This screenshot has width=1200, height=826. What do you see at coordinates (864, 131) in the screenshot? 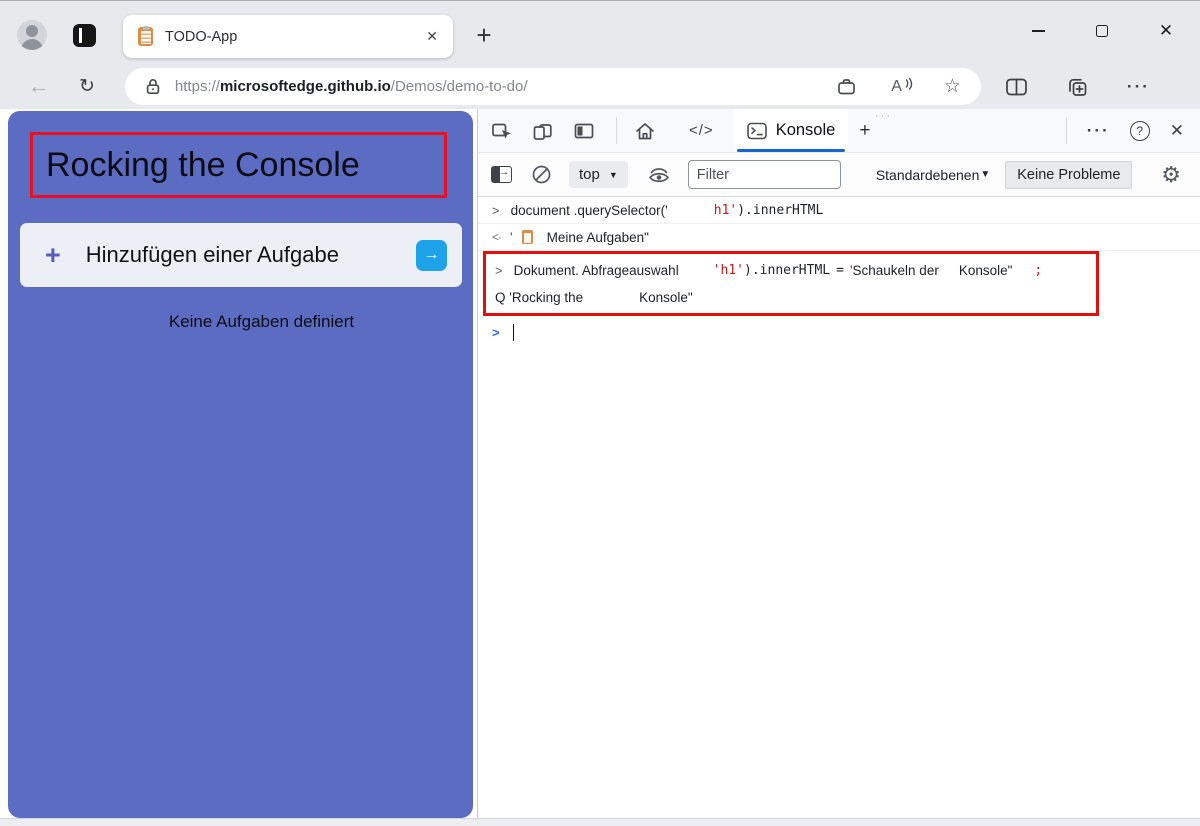
I see `devtools-new-tab-button: +` at bounding box center [864, 131].